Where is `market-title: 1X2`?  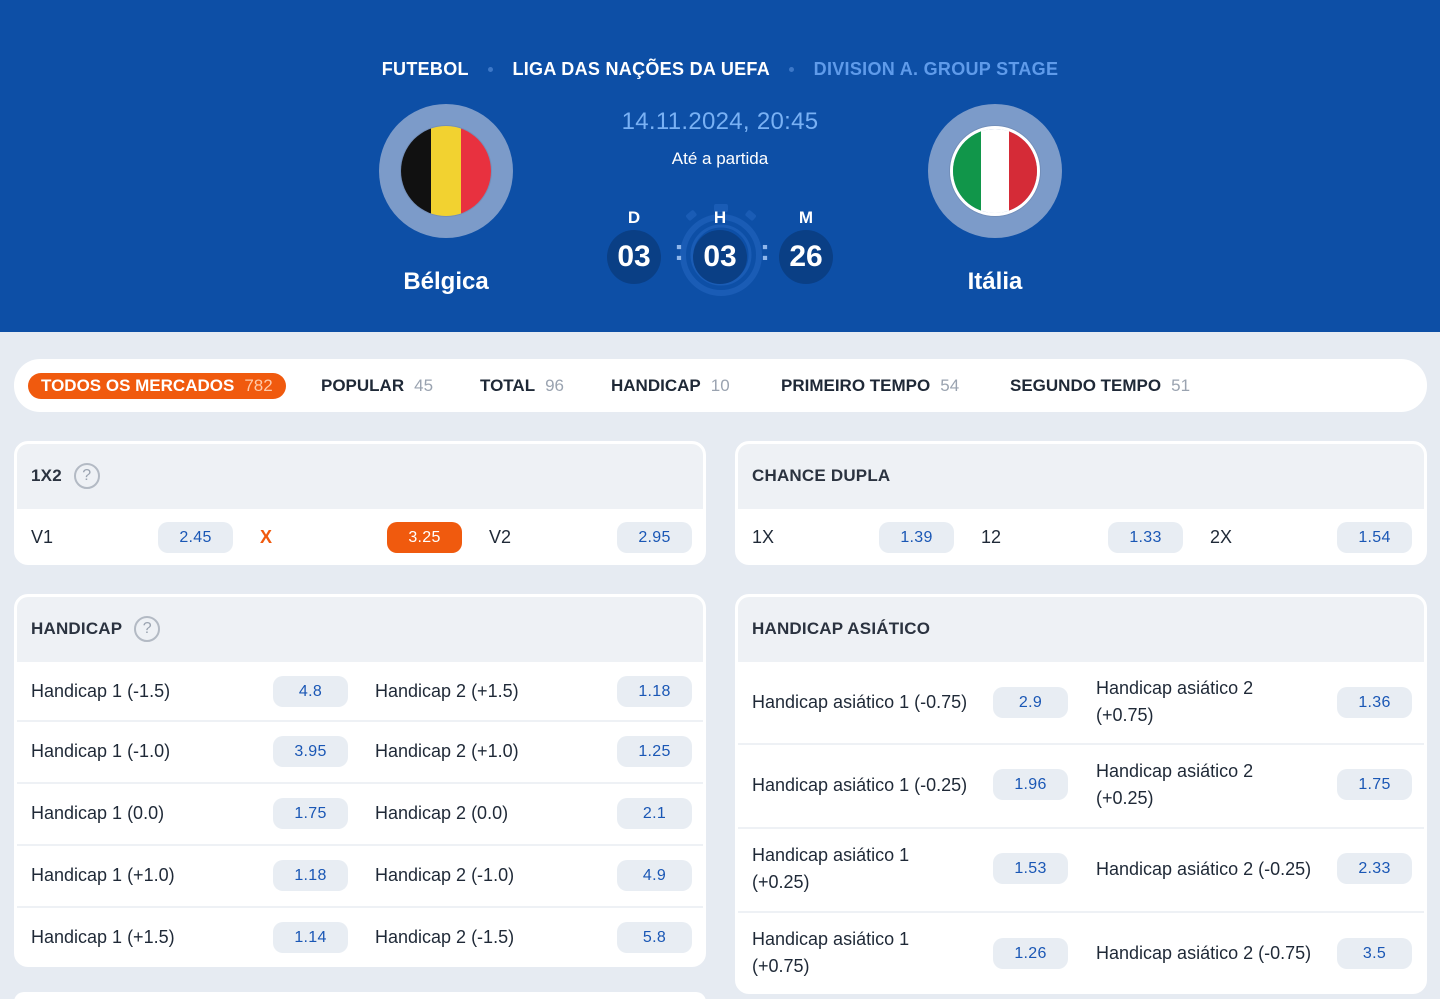
market-title: 1X2 is located at coordinates (46, 475).